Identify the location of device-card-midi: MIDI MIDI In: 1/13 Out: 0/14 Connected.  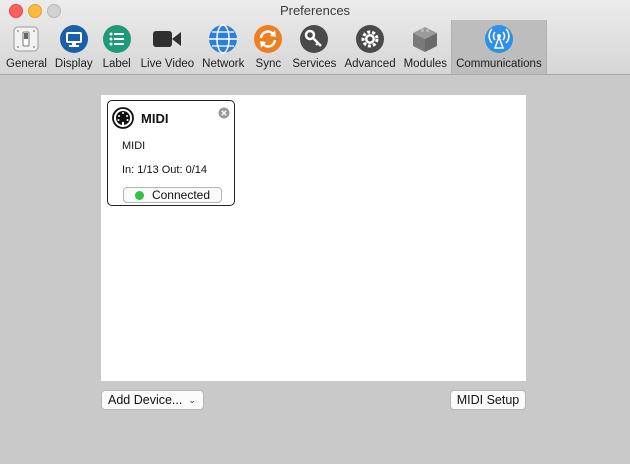
(171, 153).